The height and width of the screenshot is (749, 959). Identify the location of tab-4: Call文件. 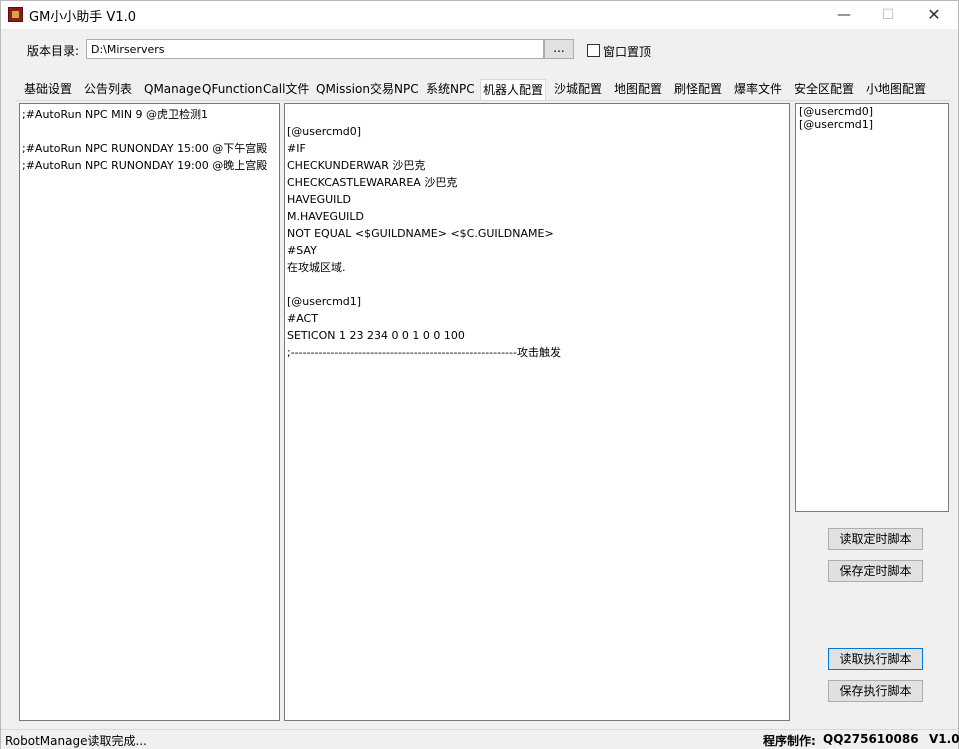
(286, 90).